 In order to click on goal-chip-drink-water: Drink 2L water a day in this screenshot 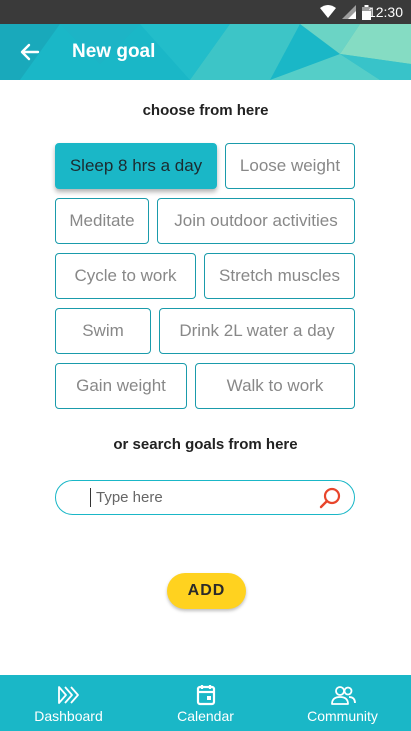, I will do `click(257, 331)`.